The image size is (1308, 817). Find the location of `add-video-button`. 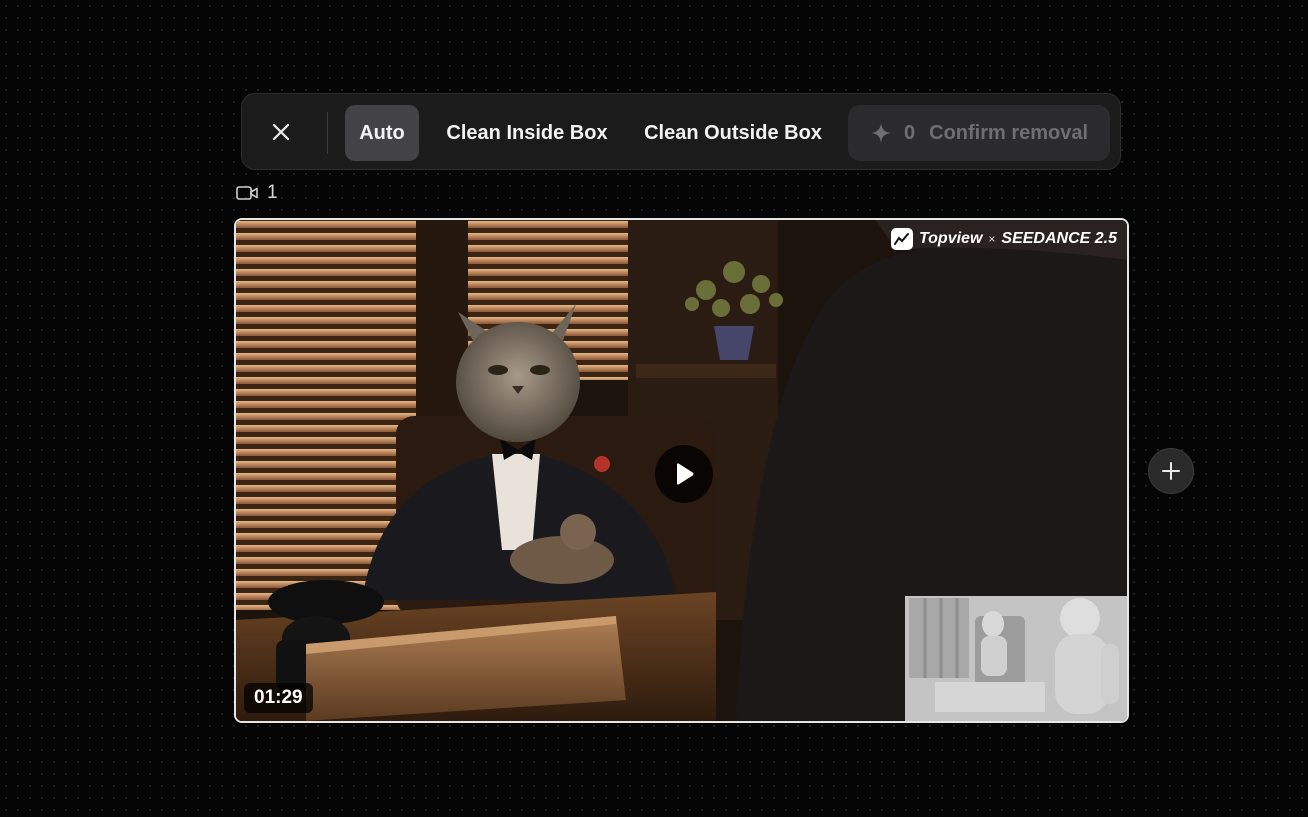

add-video-button is located at coordinates (1171, 471).